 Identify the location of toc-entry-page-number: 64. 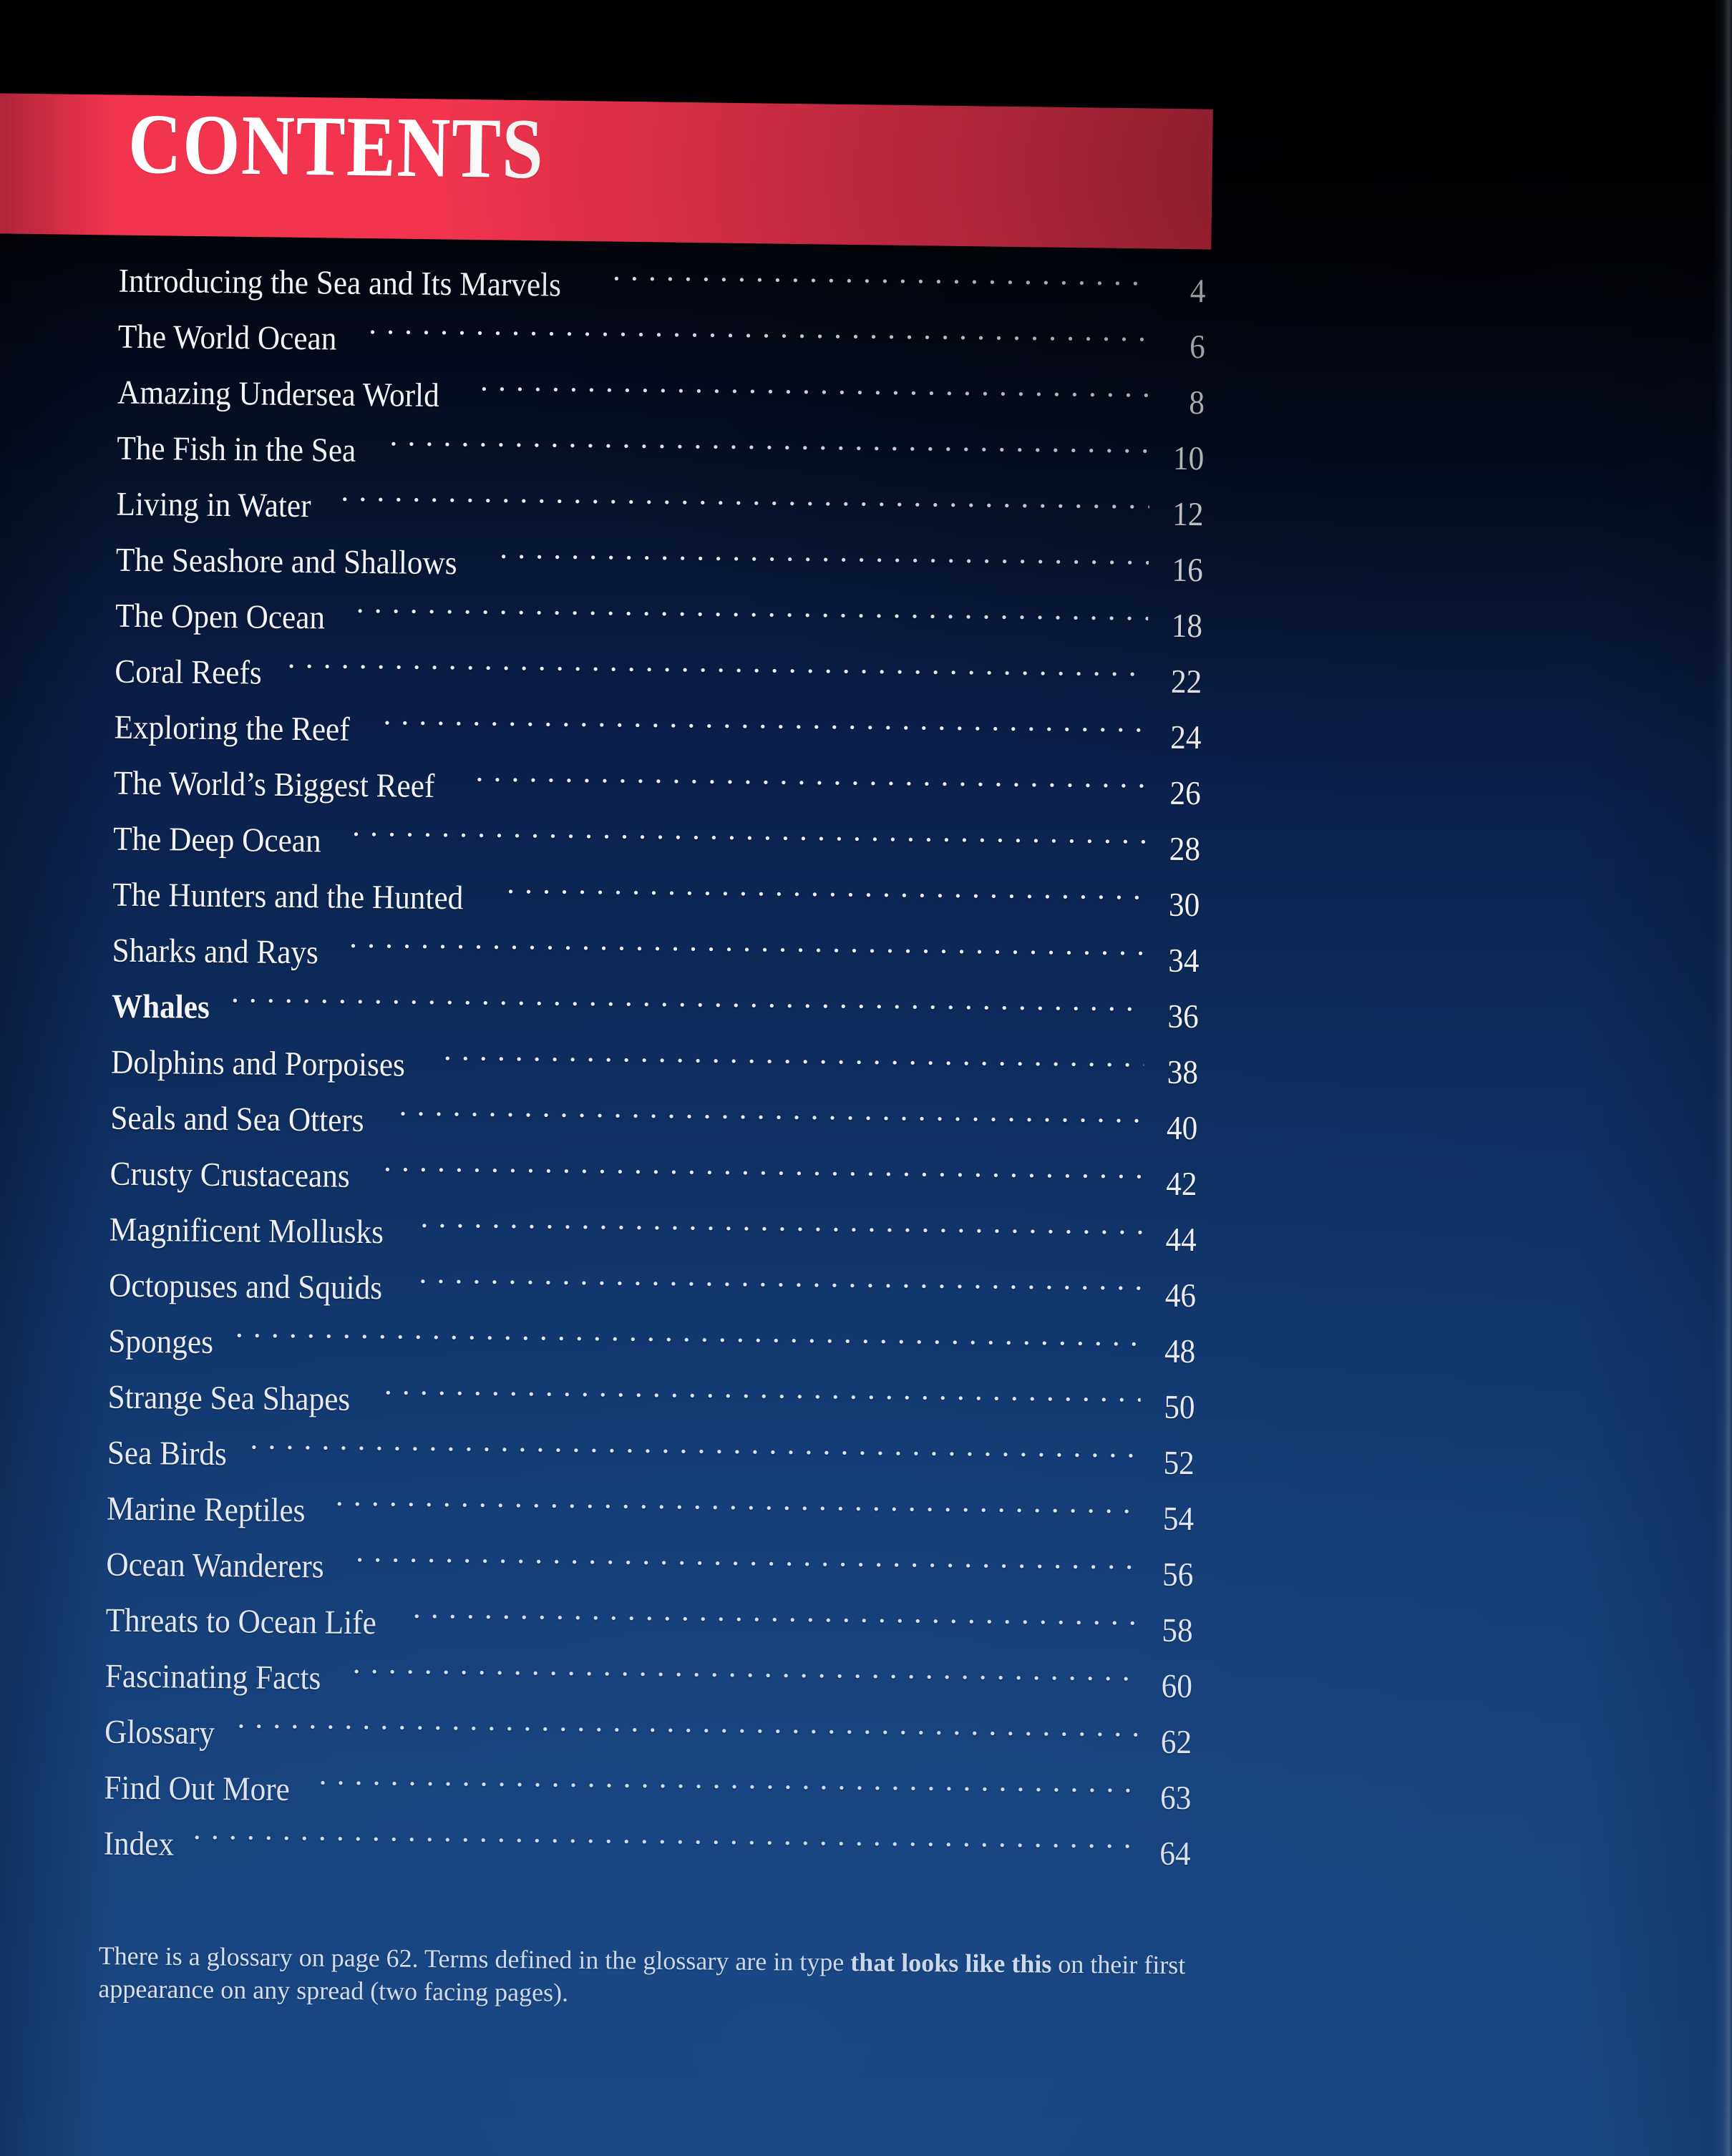
(1175, 1854).